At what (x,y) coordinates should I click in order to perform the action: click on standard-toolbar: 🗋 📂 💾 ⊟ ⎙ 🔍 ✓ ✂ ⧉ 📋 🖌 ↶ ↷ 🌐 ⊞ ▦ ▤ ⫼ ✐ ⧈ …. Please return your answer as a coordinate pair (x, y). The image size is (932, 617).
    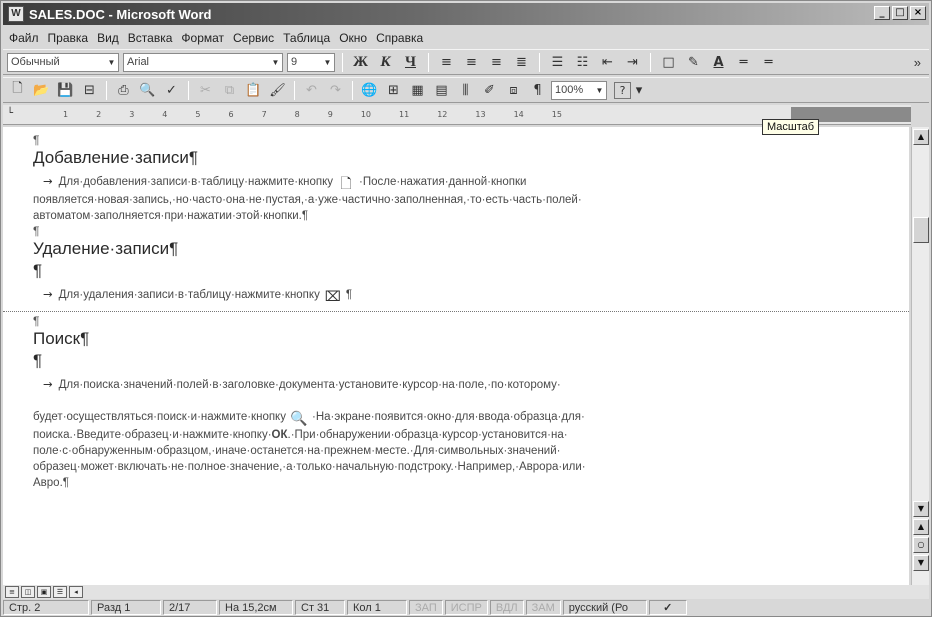
    Looking at the image, I should click on (466, 90).